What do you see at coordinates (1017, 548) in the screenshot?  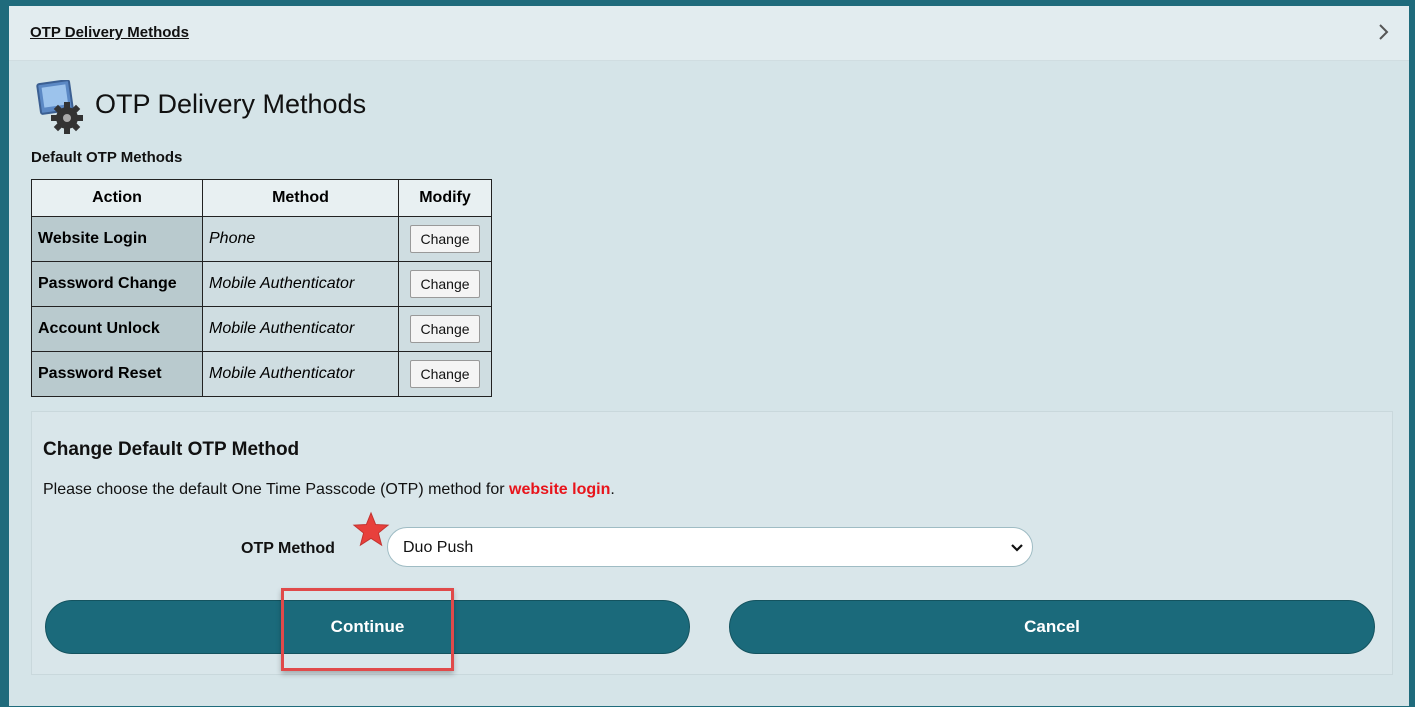 I see `chevron-down-icon` at bounding box center [1017, 548].